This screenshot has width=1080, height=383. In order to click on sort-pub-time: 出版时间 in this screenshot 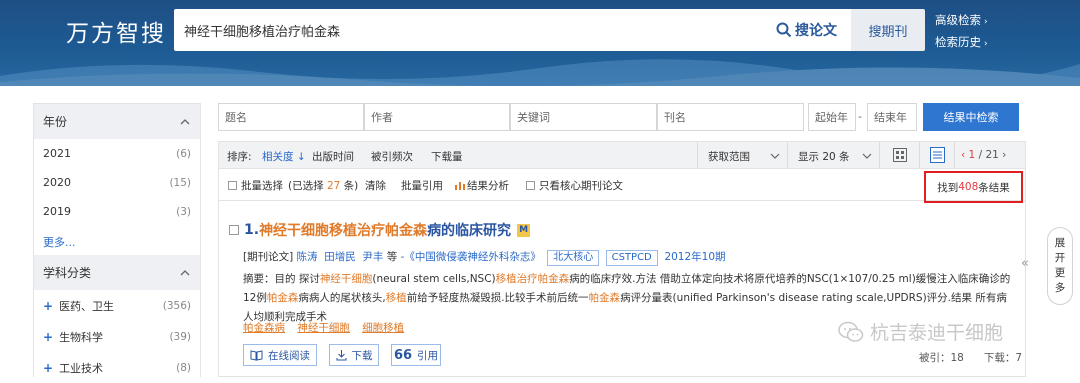, I will do `click(333, 156)`.